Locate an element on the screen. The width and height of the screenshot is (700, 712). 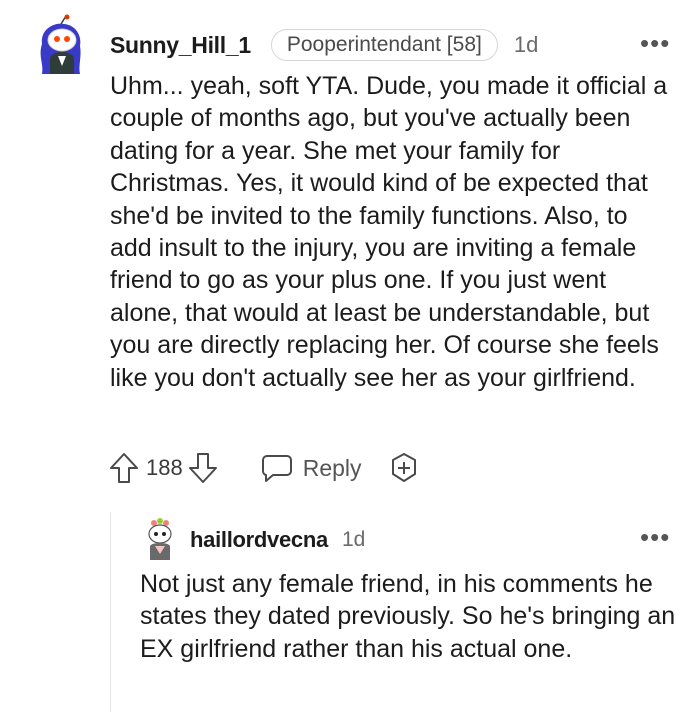
comment-meta: haillordvecna 1d is located at coordinates (277, 540).